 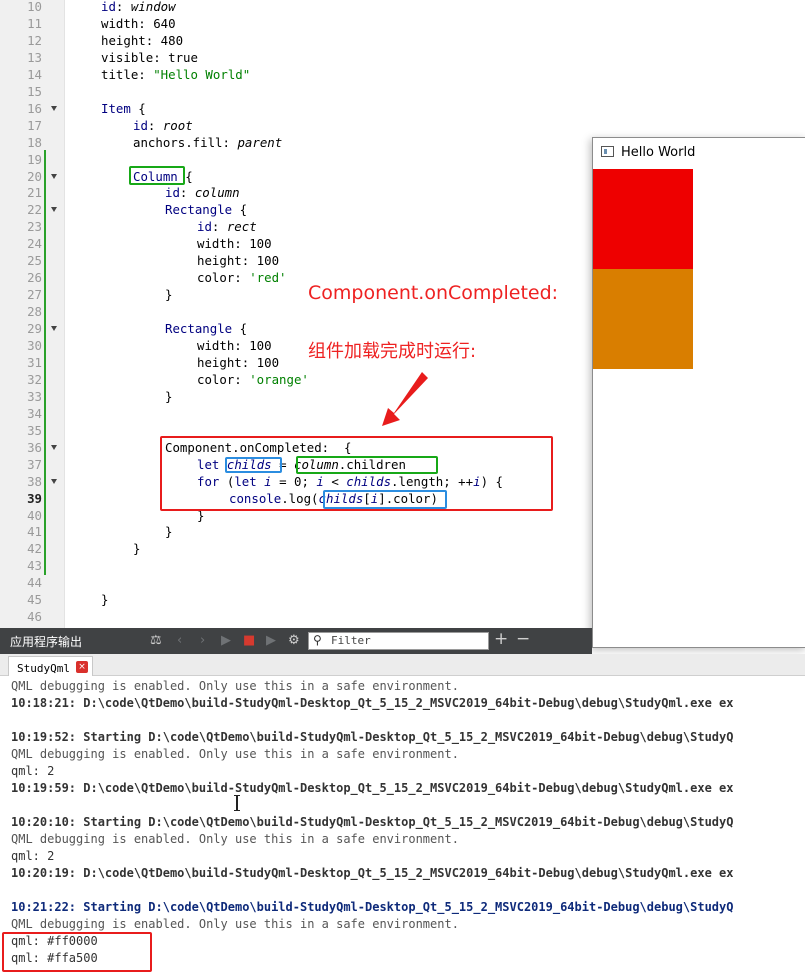 I want to click on code-text: id: column, so click(x=202, y=193).